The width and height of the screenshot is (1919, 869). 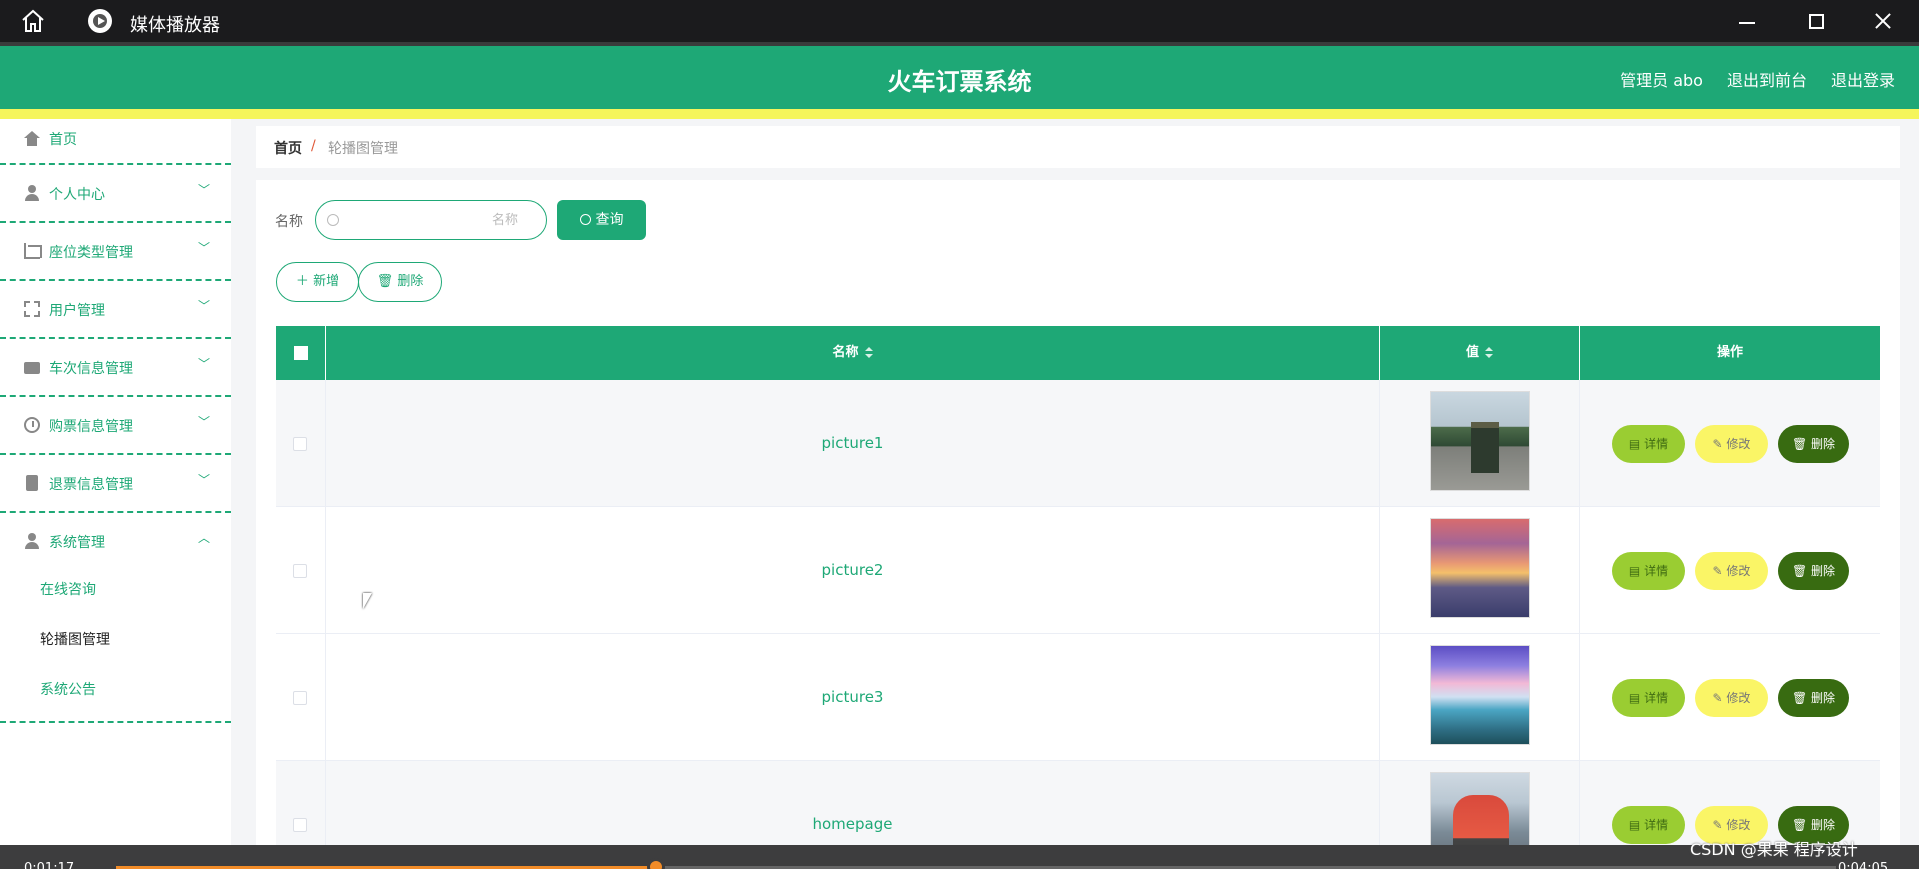 What do you see at coordinates (115, 647) in the screenshot?
I see `sidebar-submenu-system: 在线咨询 轮播图管理 系统公告` at bounding box center [115, 647].